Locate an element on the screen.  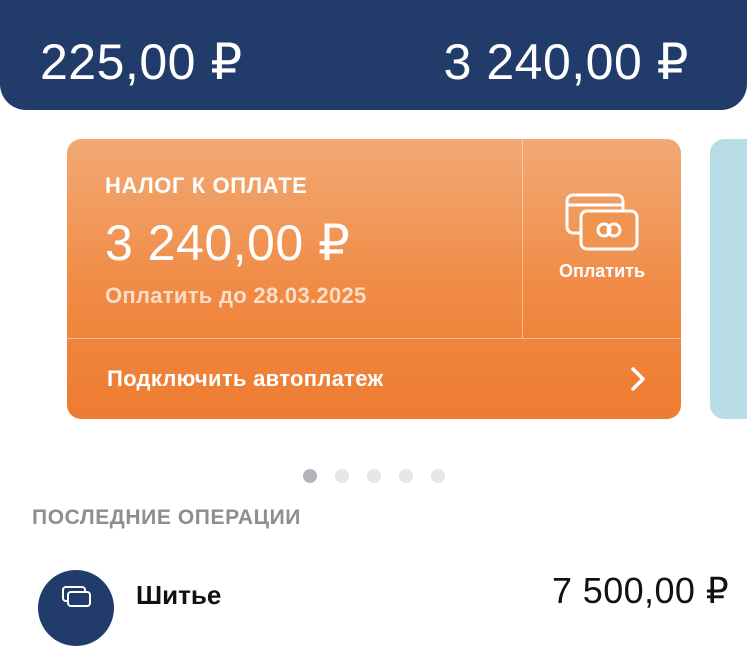
tax-amount: 3 240,00 ₽ is located at coordinates (228, 243).